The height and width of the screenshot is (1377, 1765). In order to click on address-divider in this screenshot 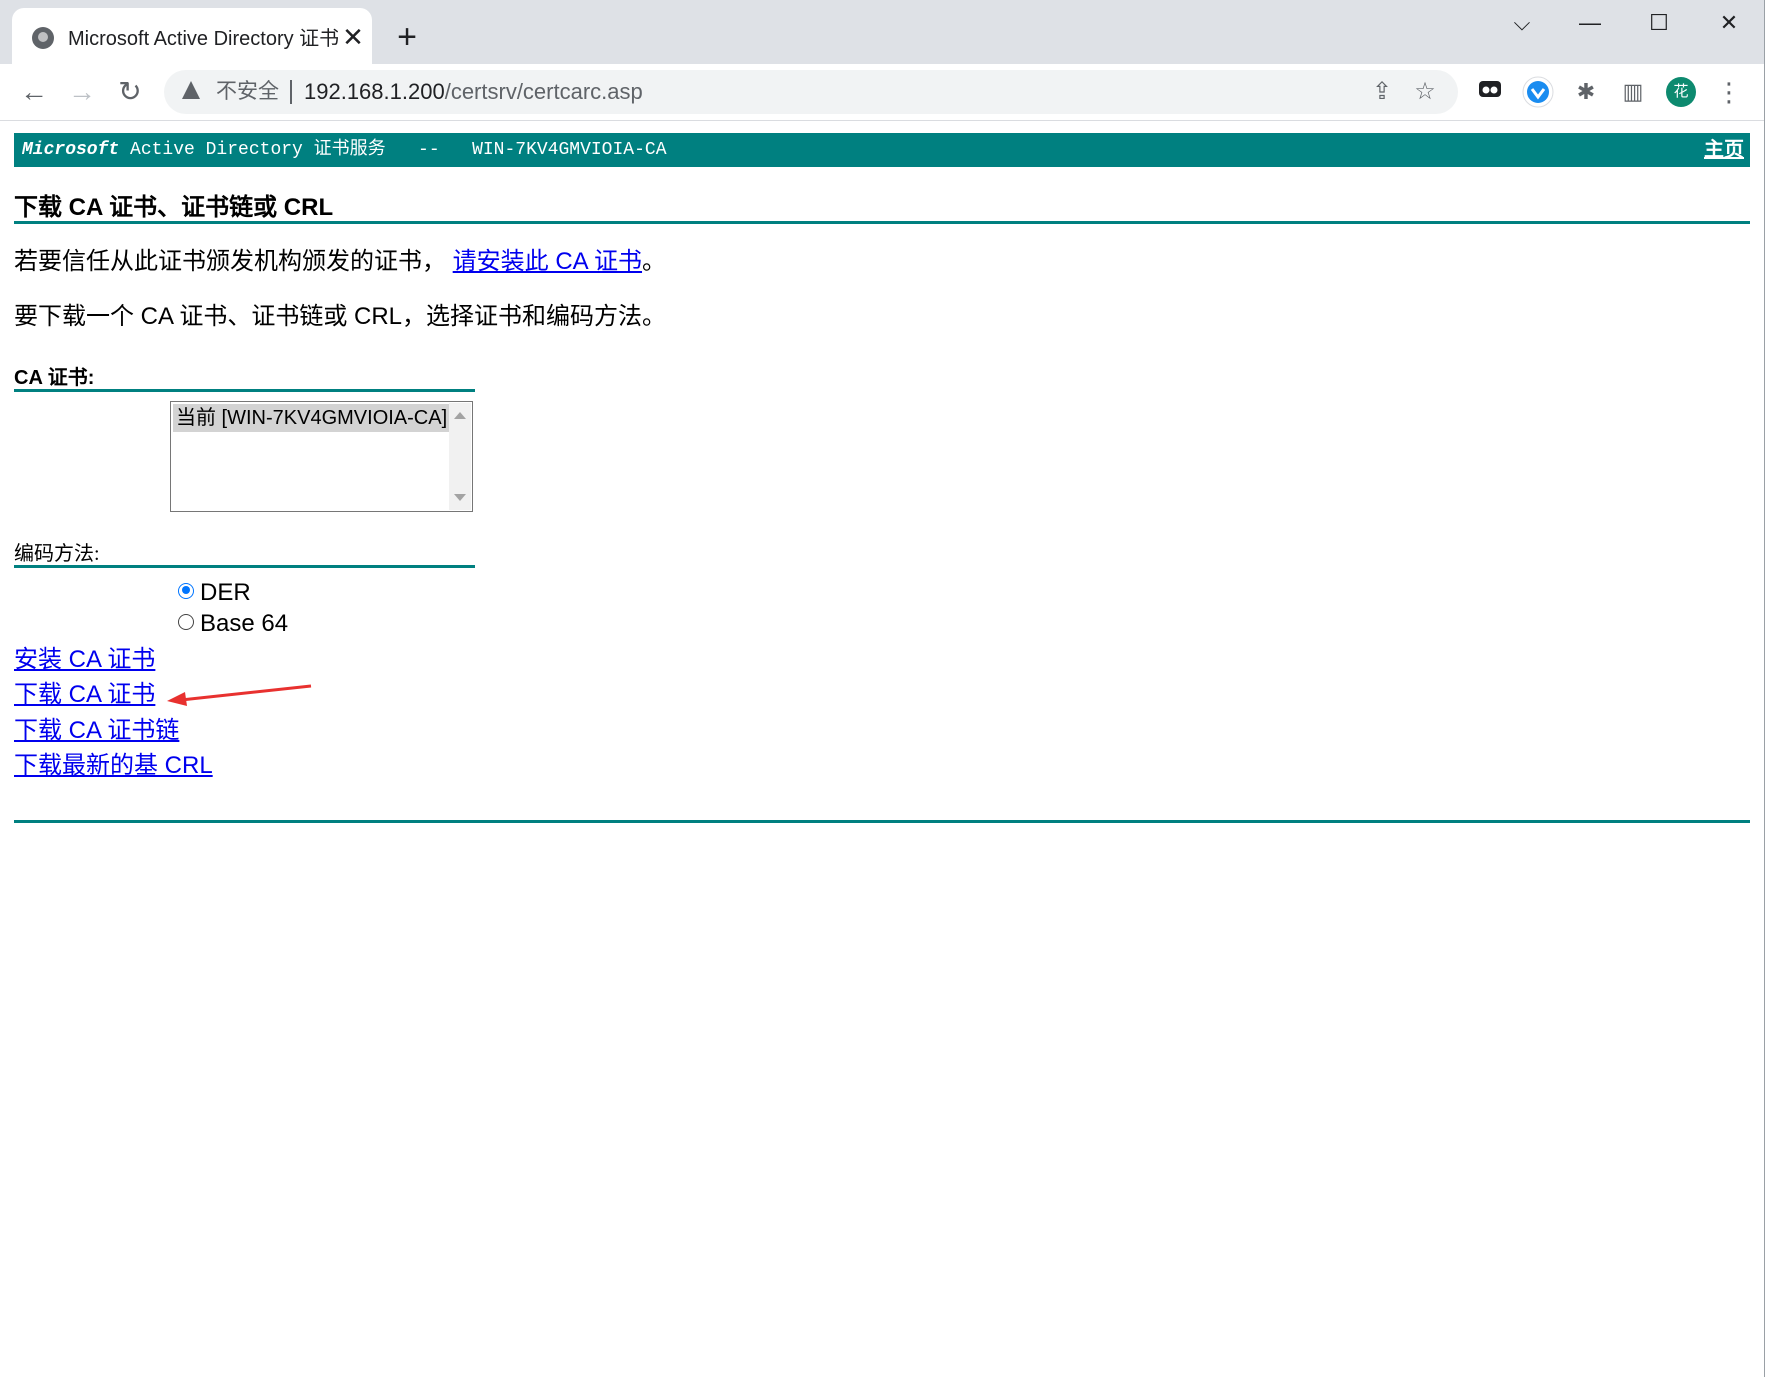, I will do `click(291, 92)`.